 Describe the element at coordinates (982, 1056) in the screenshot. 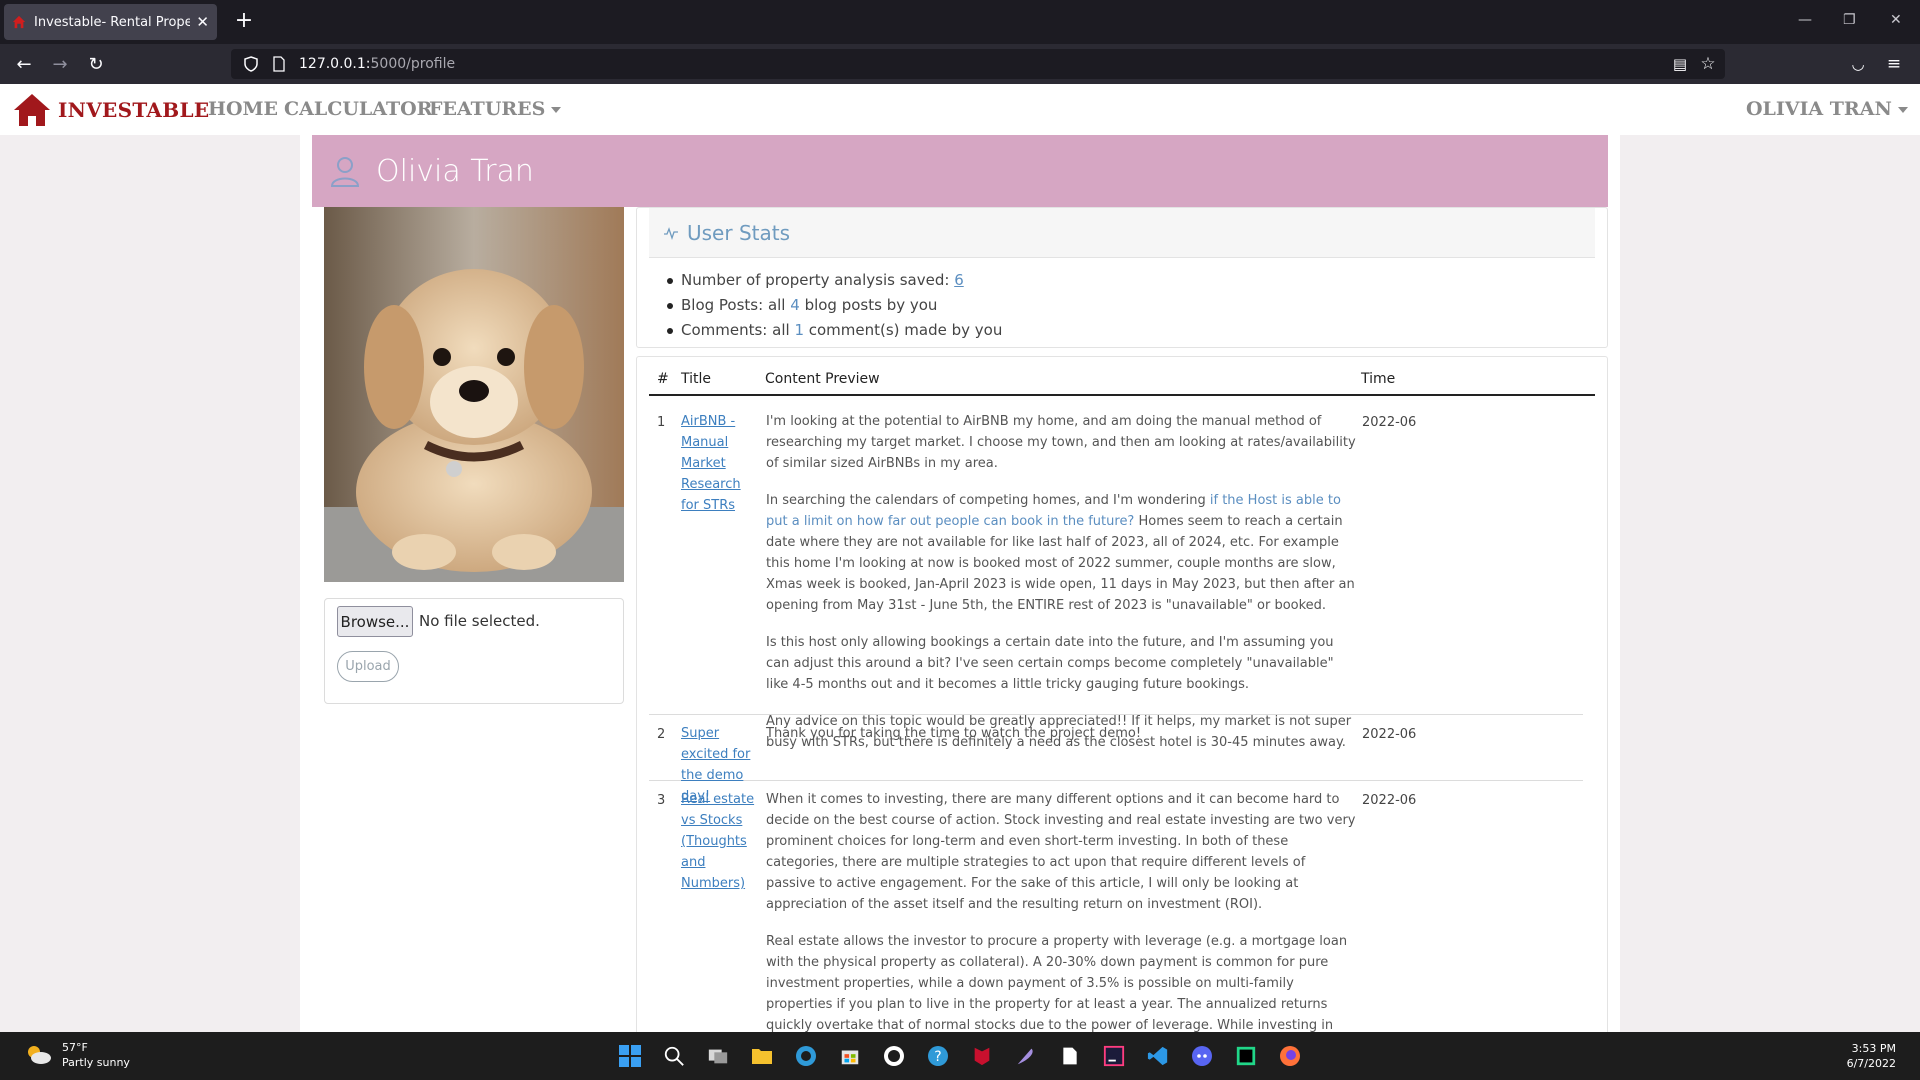

I see `mcafee-icon` at that location.